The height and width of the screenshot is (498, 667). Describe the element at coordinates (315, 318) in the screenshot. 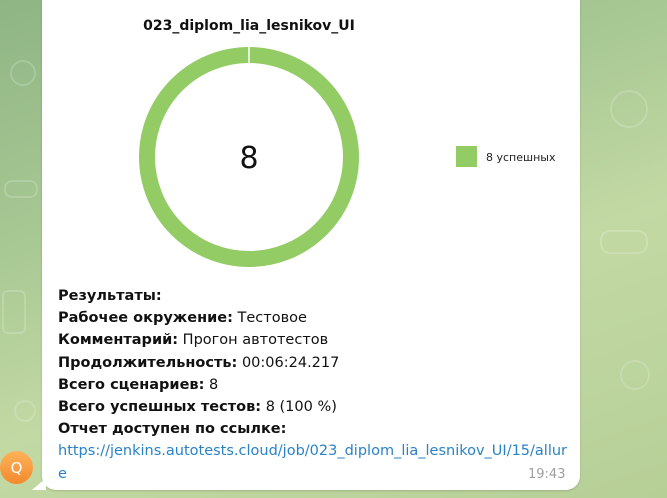

I see `environment-row: Рабочее окружение: Тестовое` at that location.